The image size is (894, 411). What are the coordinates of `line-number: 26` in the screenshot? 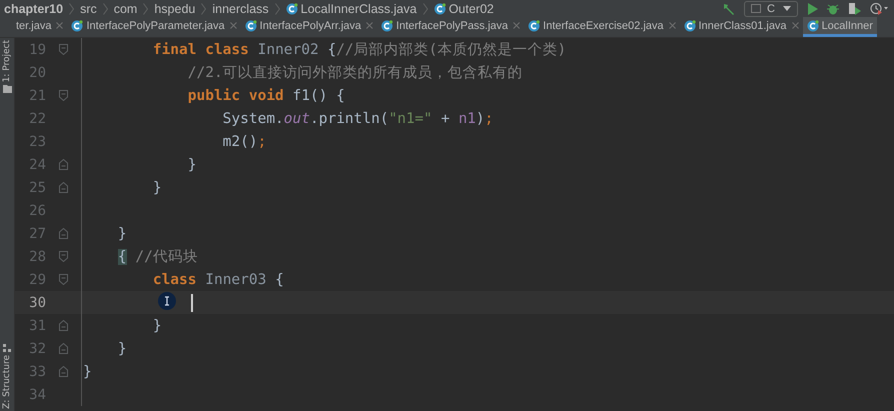 It's located at (37, 210).